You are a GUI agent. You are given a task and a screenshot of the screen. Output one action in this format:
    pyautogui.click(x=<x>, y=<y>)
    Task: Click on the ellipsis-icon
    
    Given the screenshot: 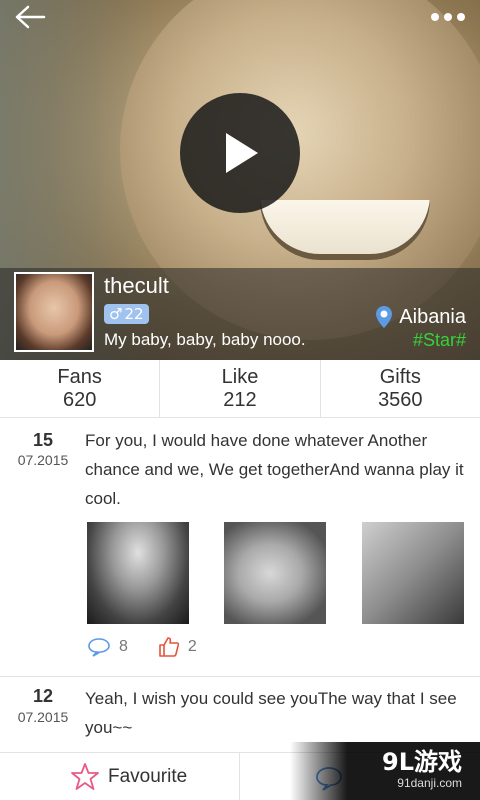 What is the action you would take?
    pyautogui.click(x=448, y=17)
    